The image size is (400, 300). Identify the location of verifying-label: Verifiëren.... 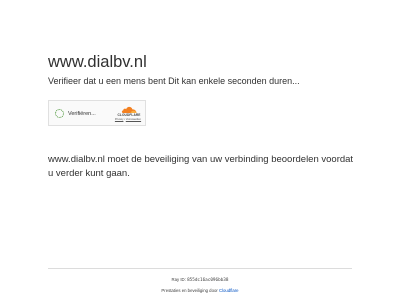
(82, 114).